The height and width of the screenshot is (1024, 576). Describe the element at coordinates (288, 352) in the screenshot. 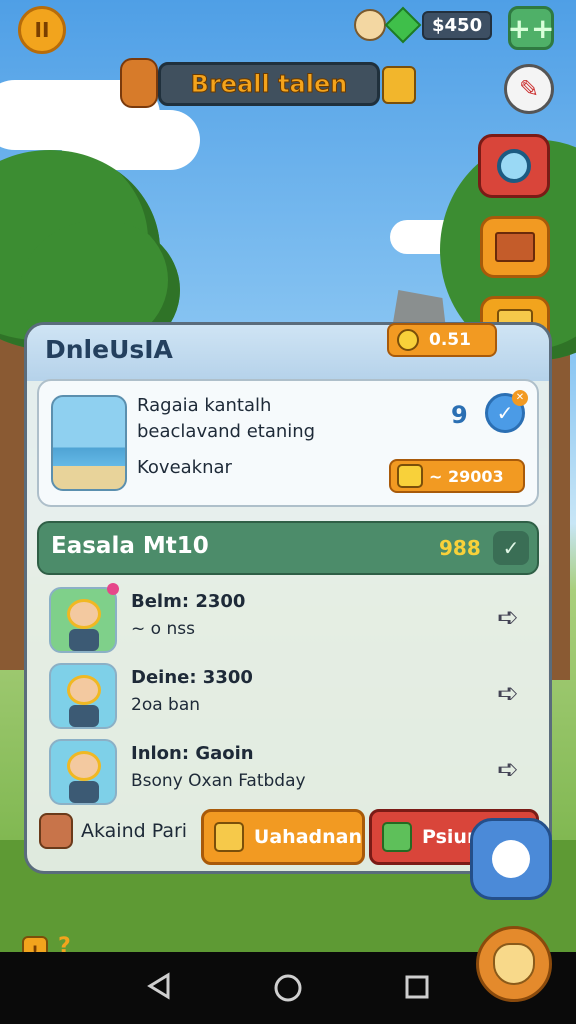

I see `panel-header: DnleUsIA 0.51` at that location.